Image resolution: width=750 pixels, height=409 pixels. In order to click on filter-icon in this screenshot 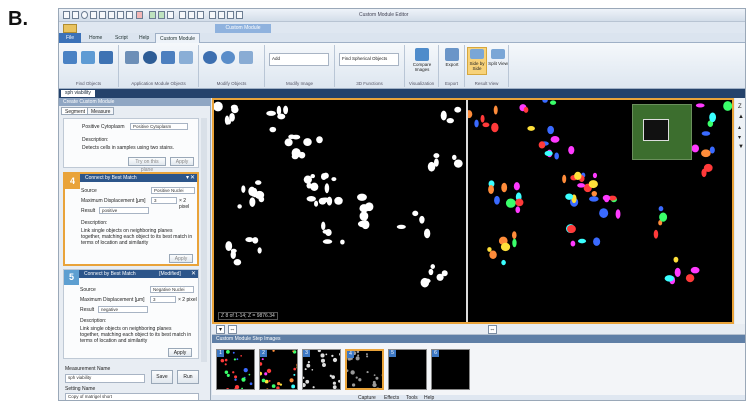, I will do `click(186, 57)`.